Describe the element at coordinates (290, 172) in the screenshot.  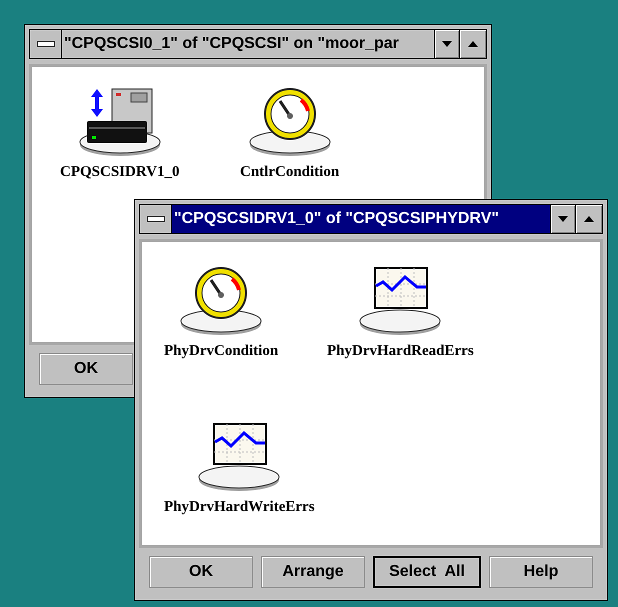
I see `icon-label: CntlrCondition` at that location.